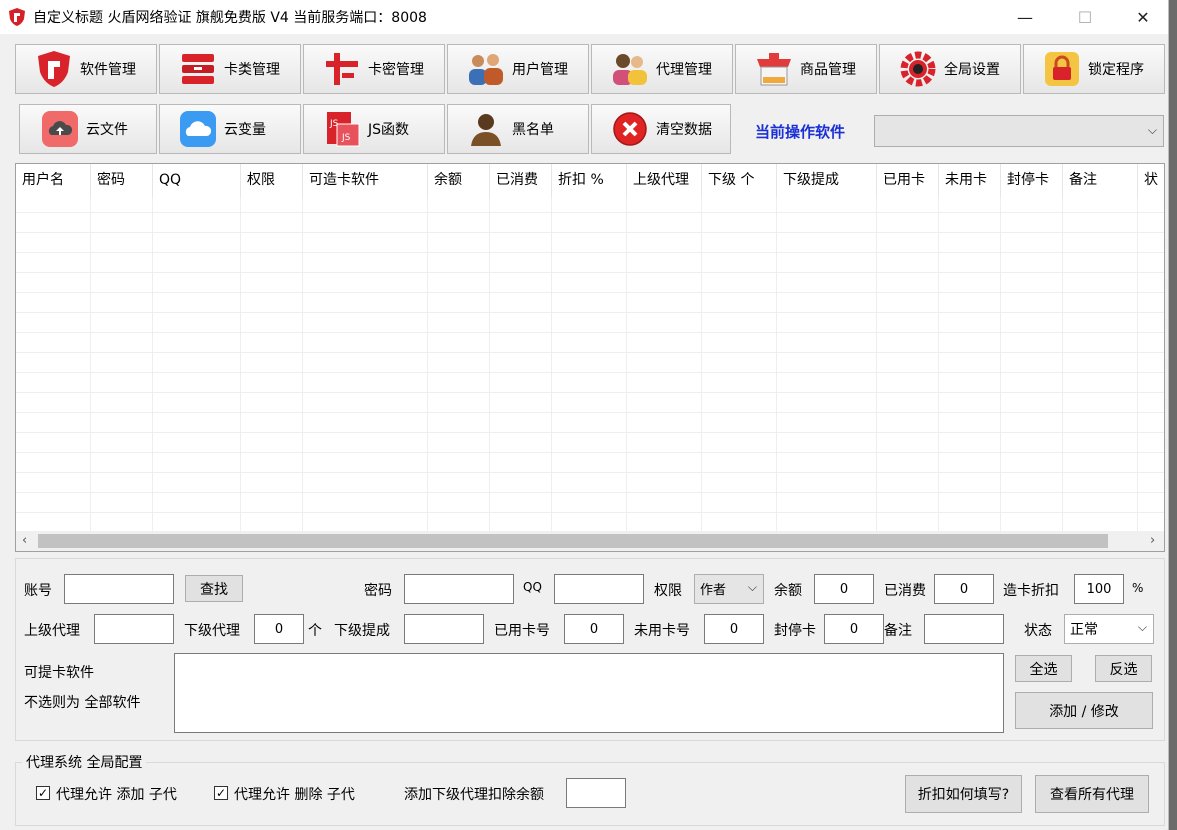 This screenshot has height=830, width=1177. What do you see at coordinates (221, 793) in the screenshot?
I see `allow-delete-checkbox: ✓` at bounding box center [221, 793].